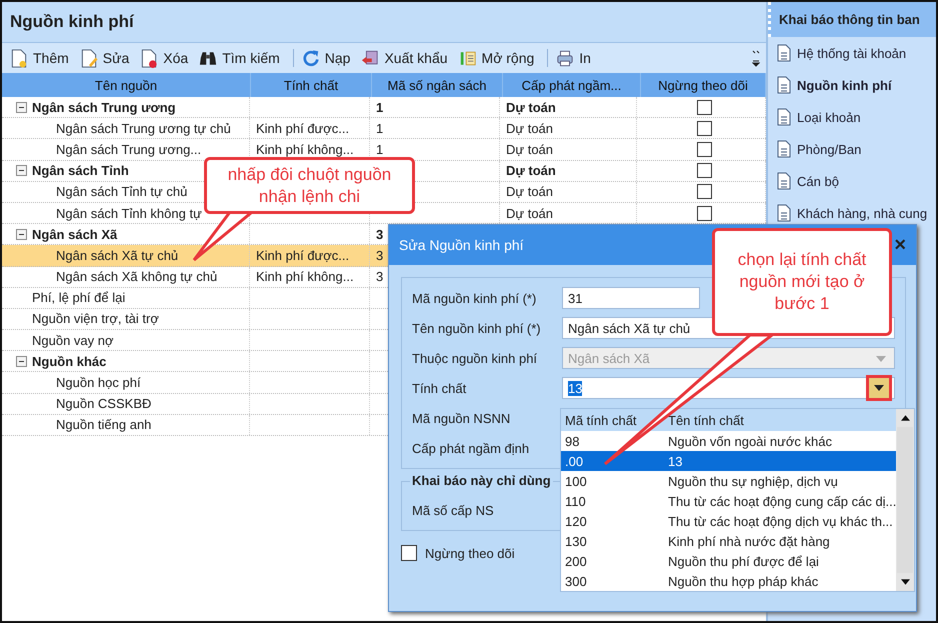  What do you see at coordinates (69, 361) in the screenshot?
I see `source-name: Nguồn khác` at bounding box center [69, 361].